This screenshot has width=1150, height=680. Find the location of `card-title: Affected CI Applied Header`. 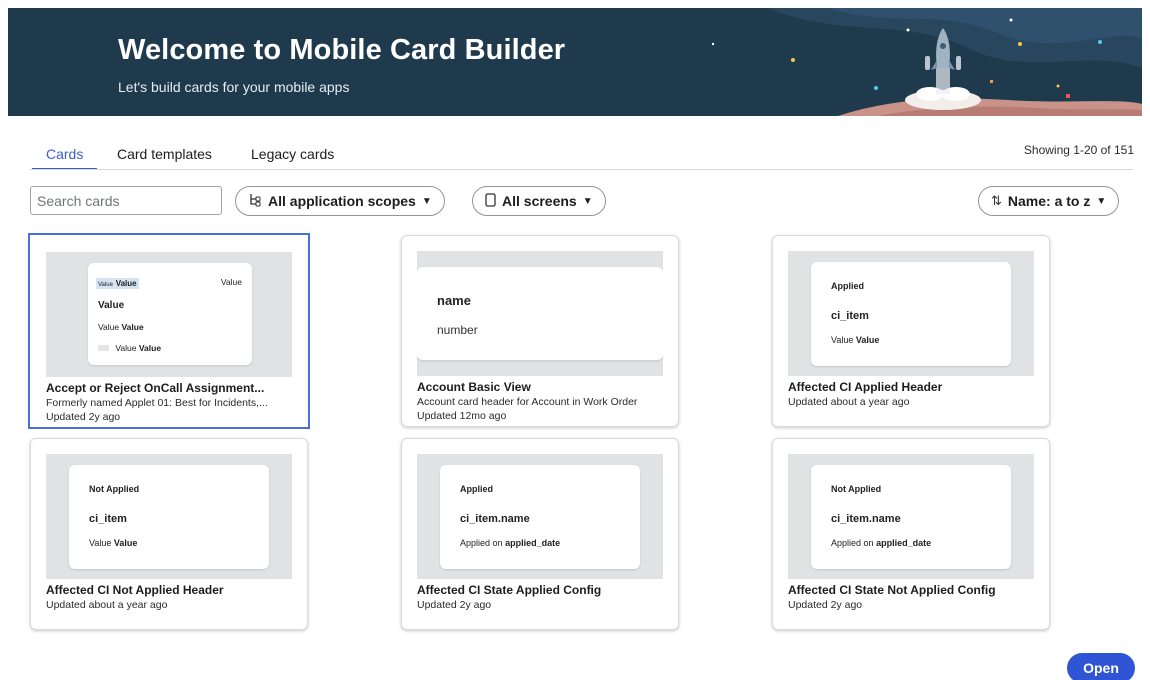

card-title: Affected CI Applied Header is located at coordinates (865, 387).